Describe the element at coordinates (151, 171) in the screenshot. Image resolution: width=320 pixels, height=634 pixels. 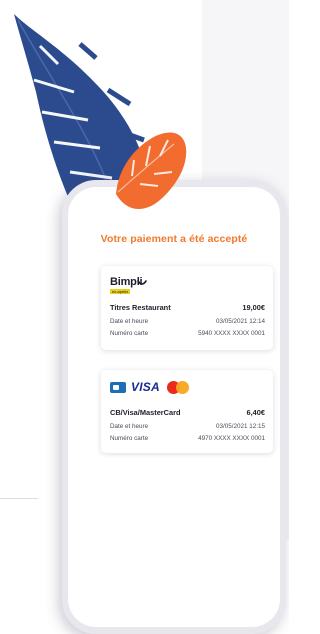
I see `leaf-orange-icon` at that location.